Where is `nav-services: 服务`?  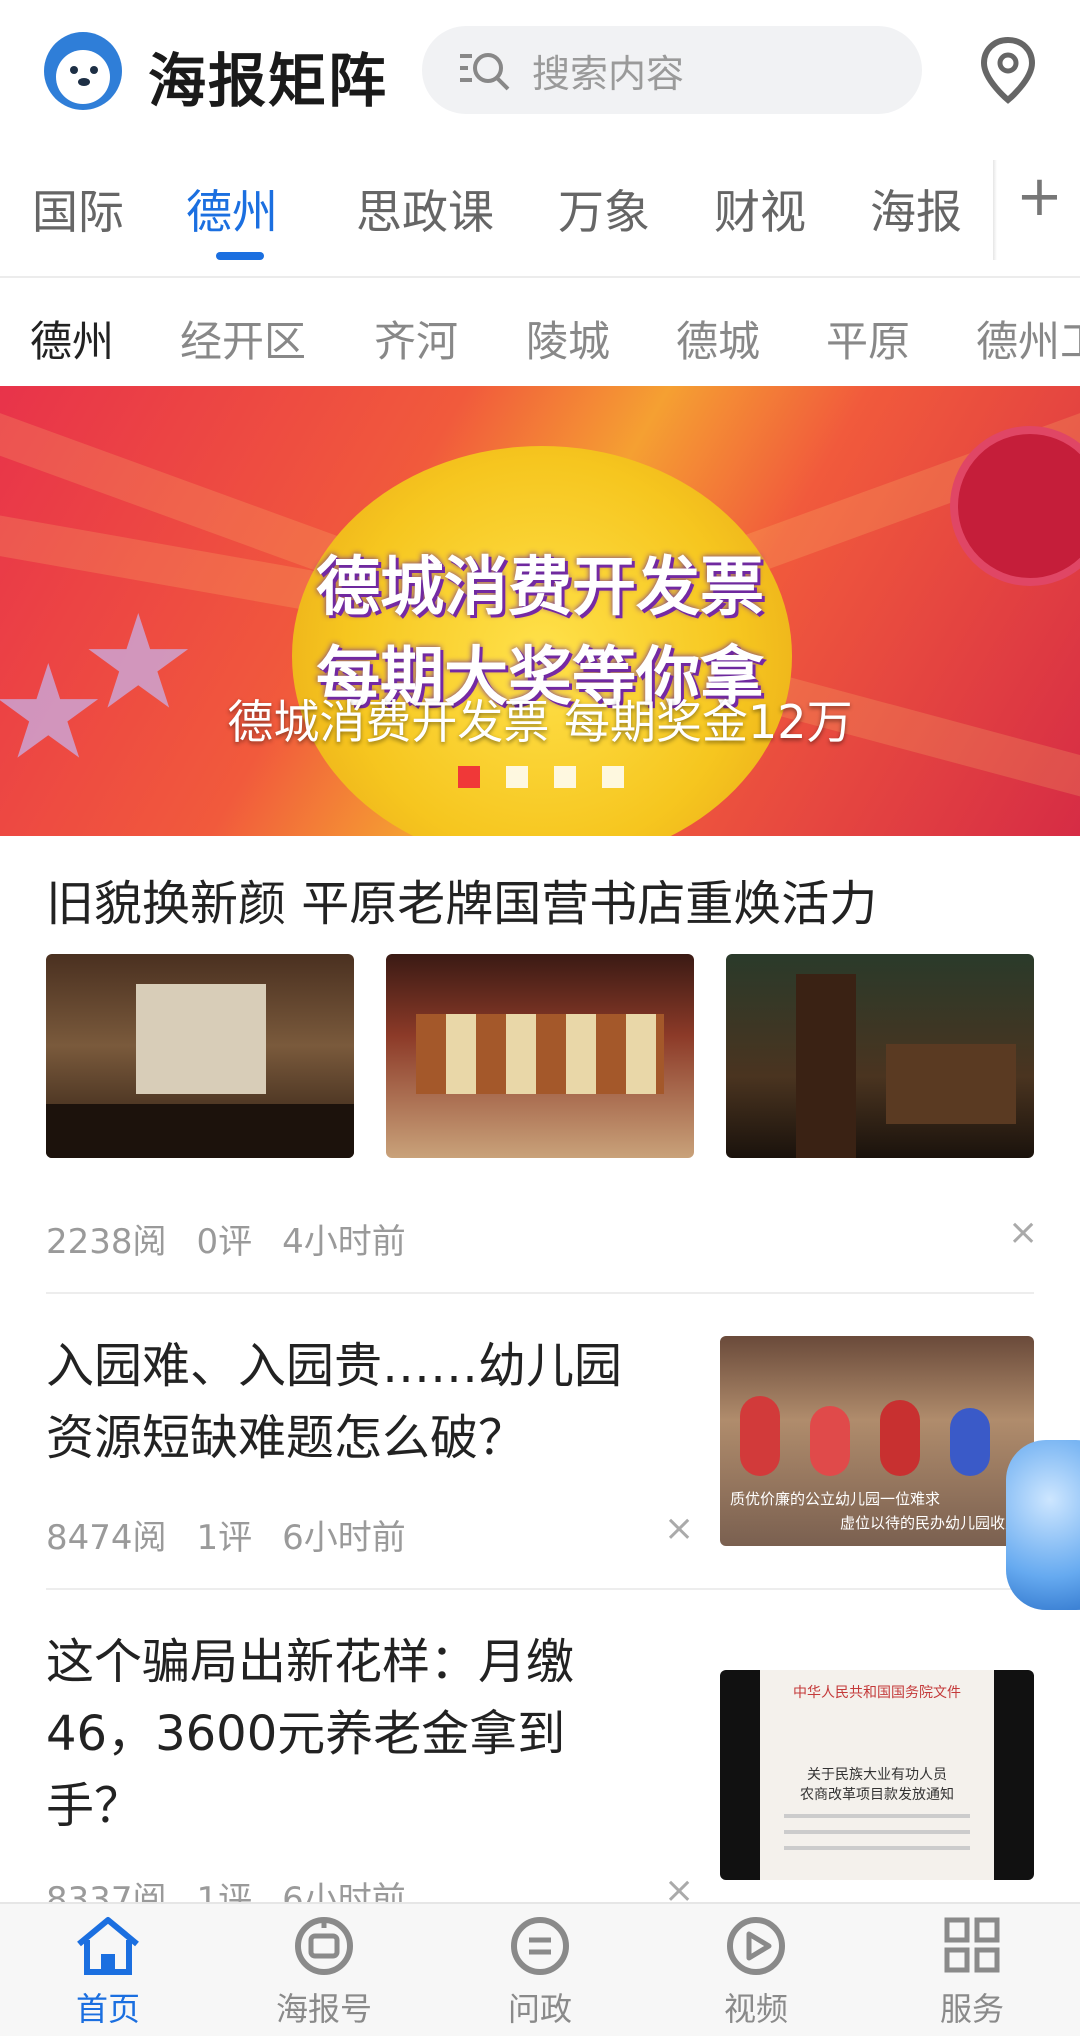
nav-services: 服务 is located at coordinates (972, 1972).